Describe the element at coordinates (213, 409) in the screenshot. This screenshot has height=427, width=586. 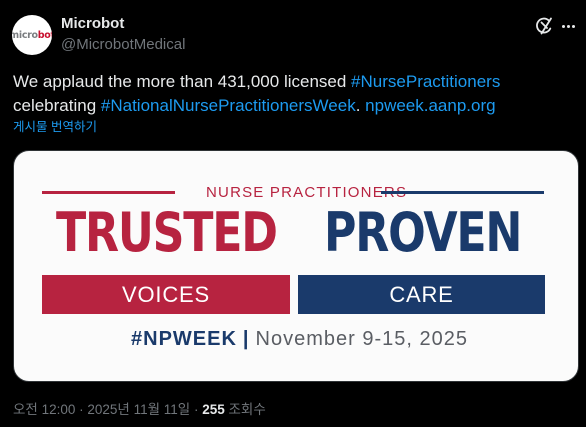
I see `views-count: 255` at that location.